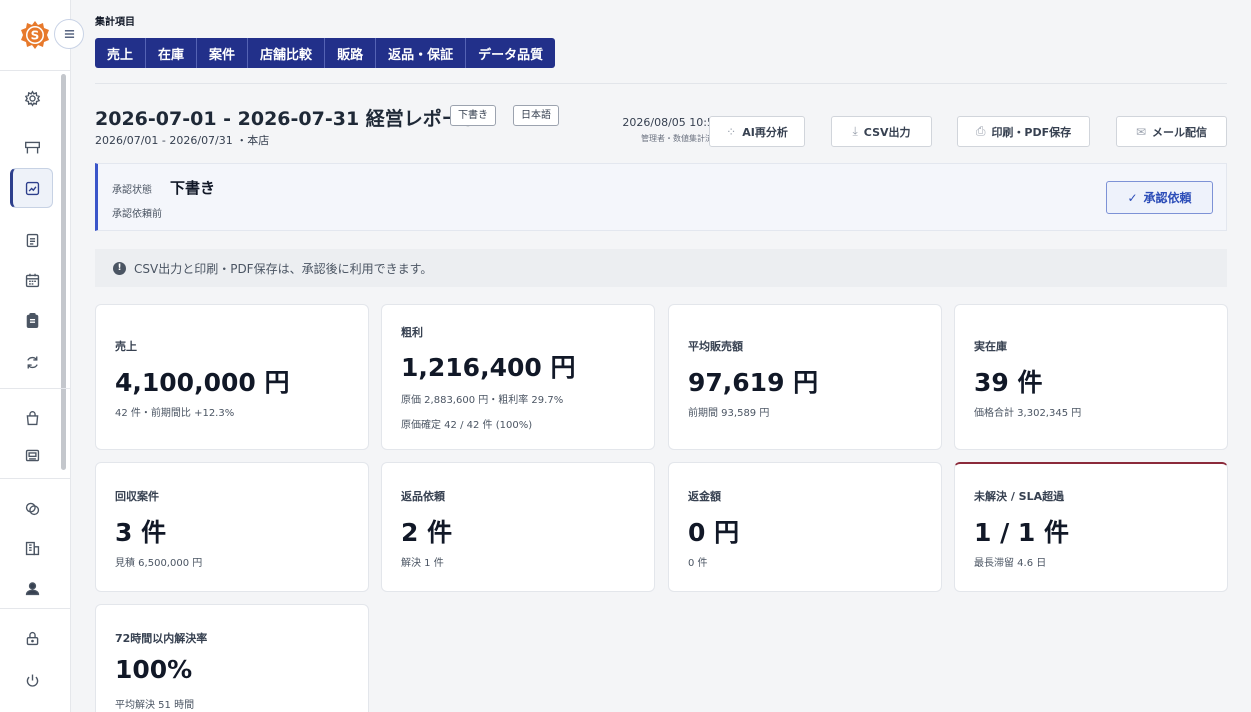 The height and width of the screenshot is (712, 1251). What do you see at coordinates (990, 346) in the screenshot?
I see `kpi-label: 実在庫` at bounding box center [990, 346].